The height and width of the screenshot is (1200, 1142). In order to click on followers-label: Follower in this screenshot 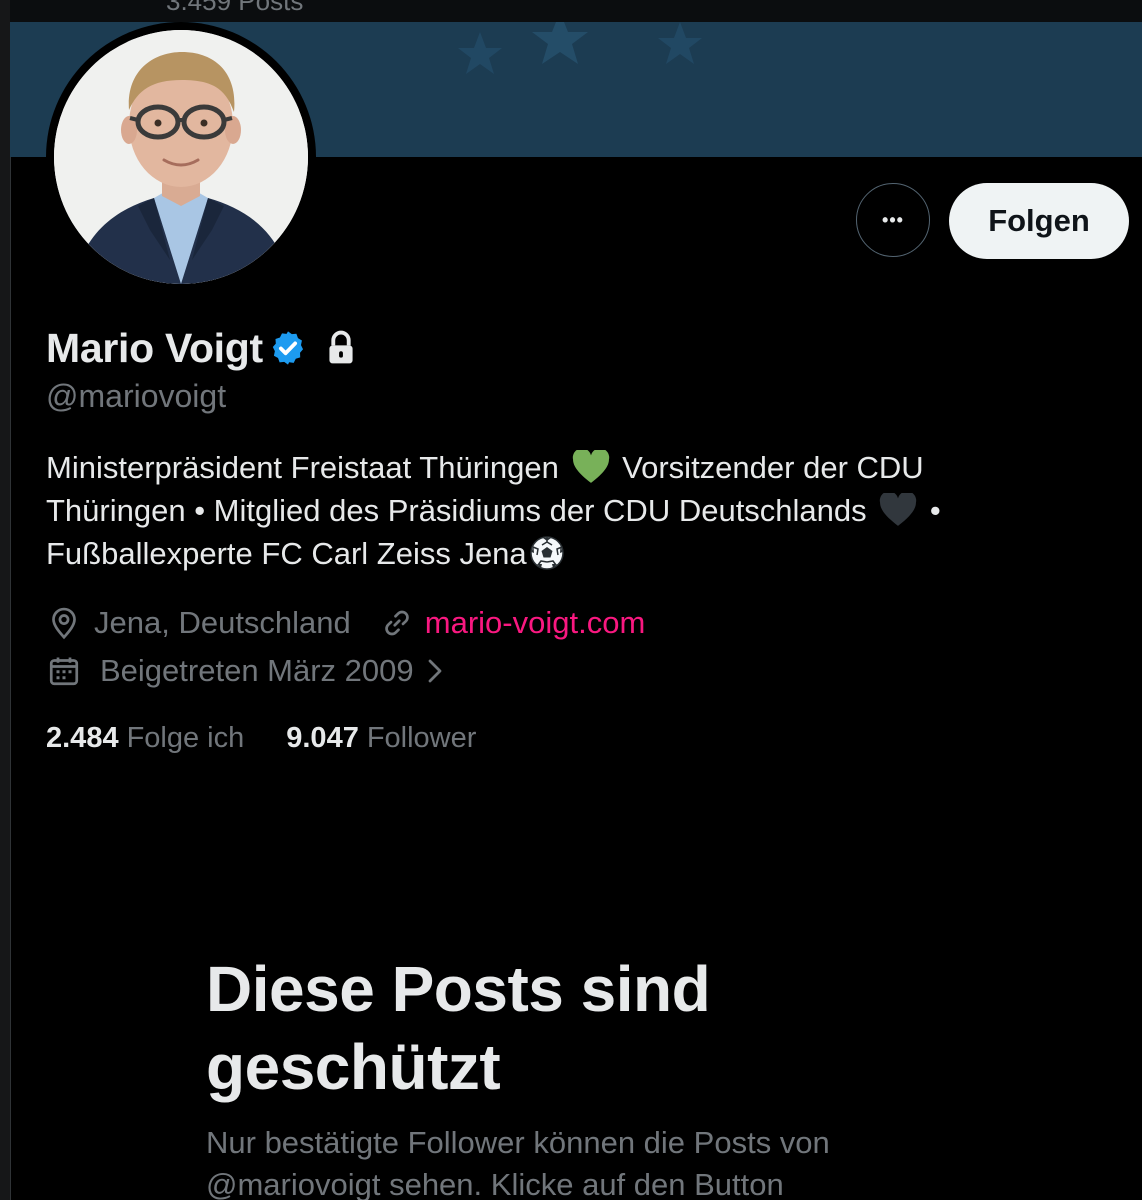, I will do `click(421, 738)`.